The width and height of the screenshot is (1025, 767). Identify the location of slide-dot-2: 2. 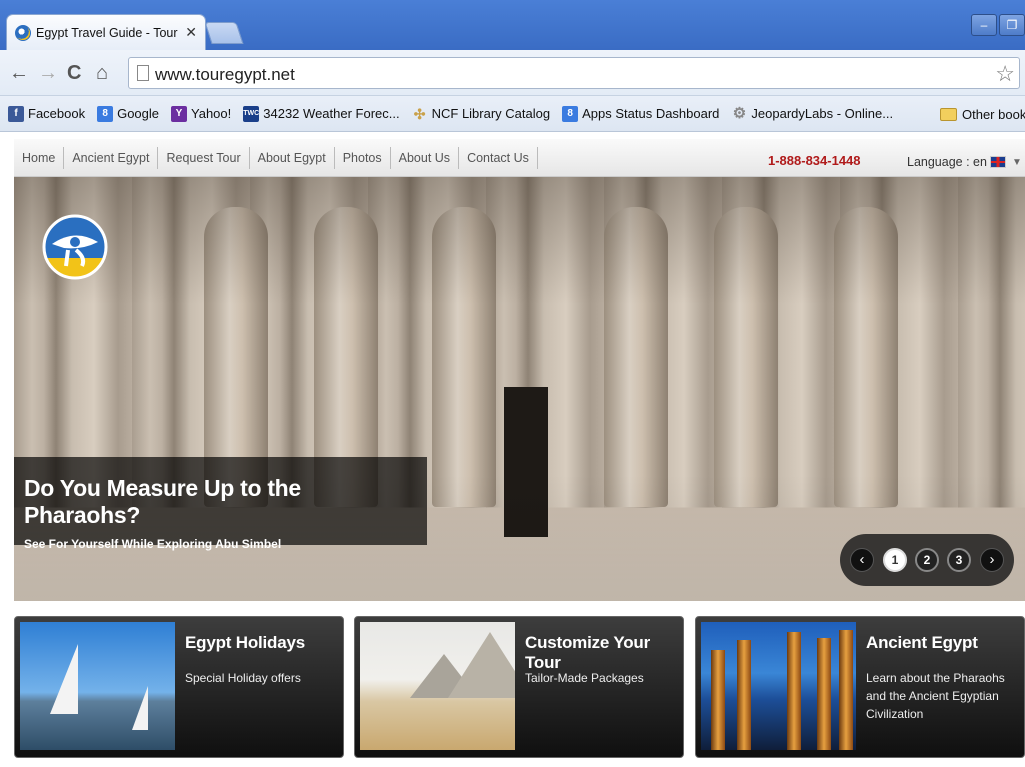
(927, 560).